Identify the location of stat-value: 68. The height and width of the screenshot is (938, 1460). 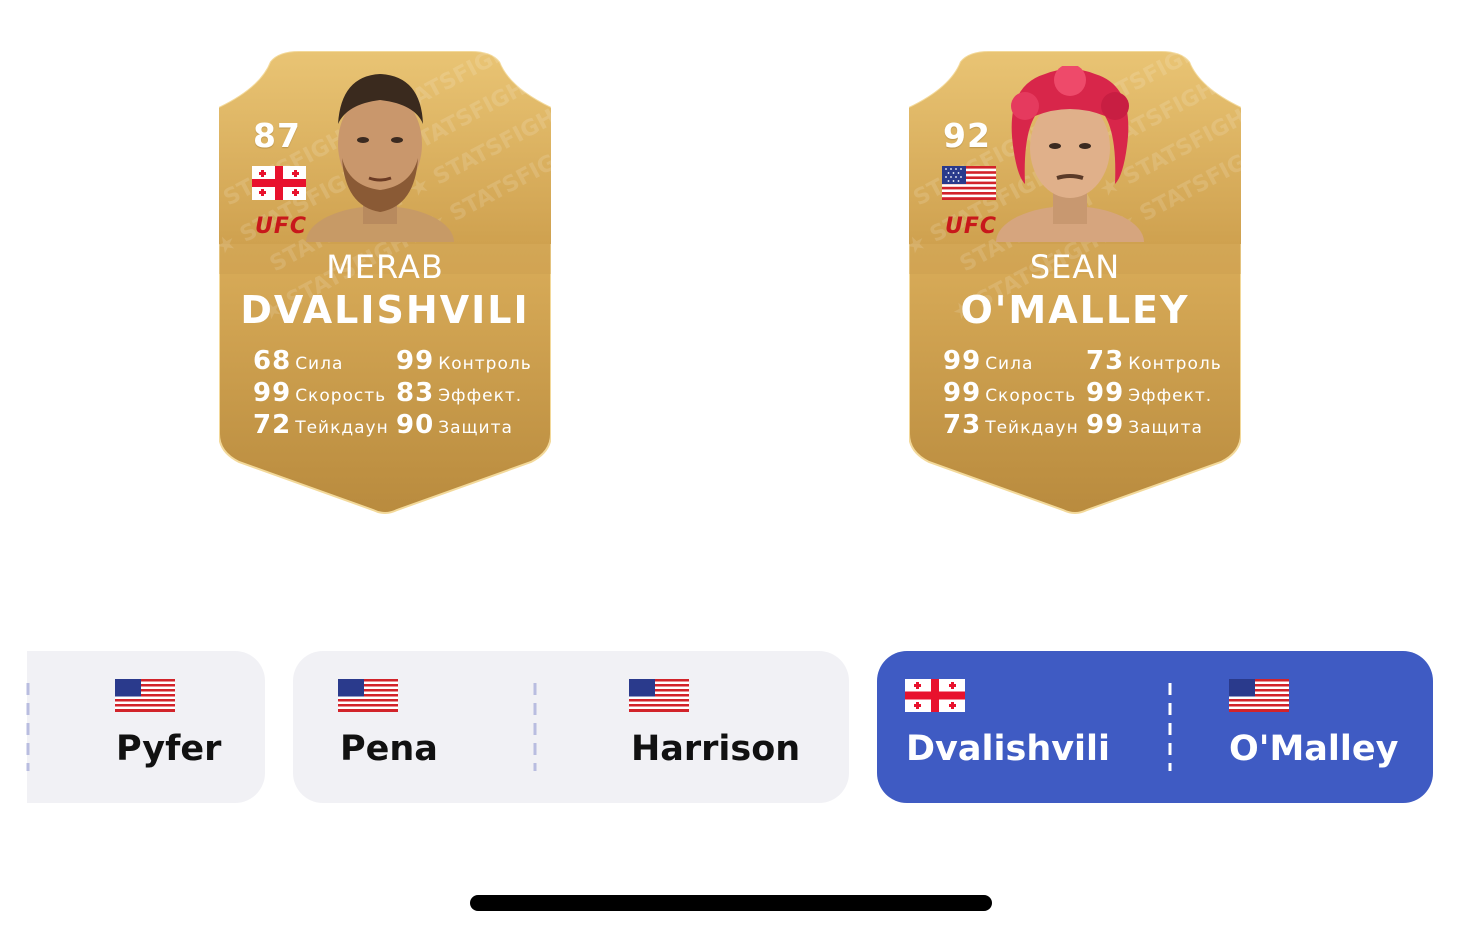
(272, 361).